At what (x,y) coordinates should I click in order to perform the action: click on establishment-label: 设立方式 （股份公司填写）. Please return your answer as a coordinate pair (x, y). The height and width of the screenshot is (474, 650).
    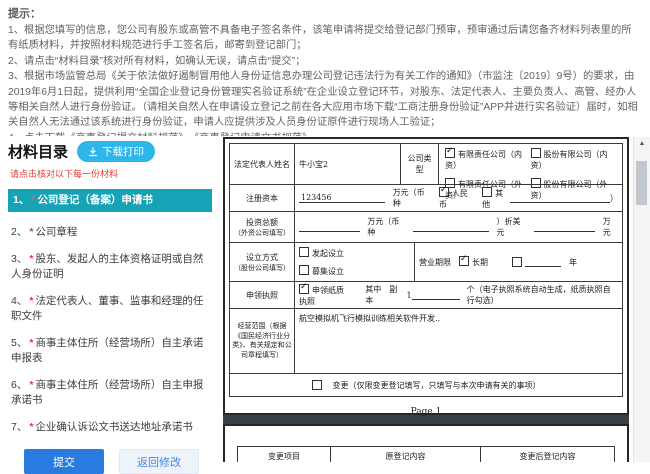
    Looking at the image, I should click on (262, 262).